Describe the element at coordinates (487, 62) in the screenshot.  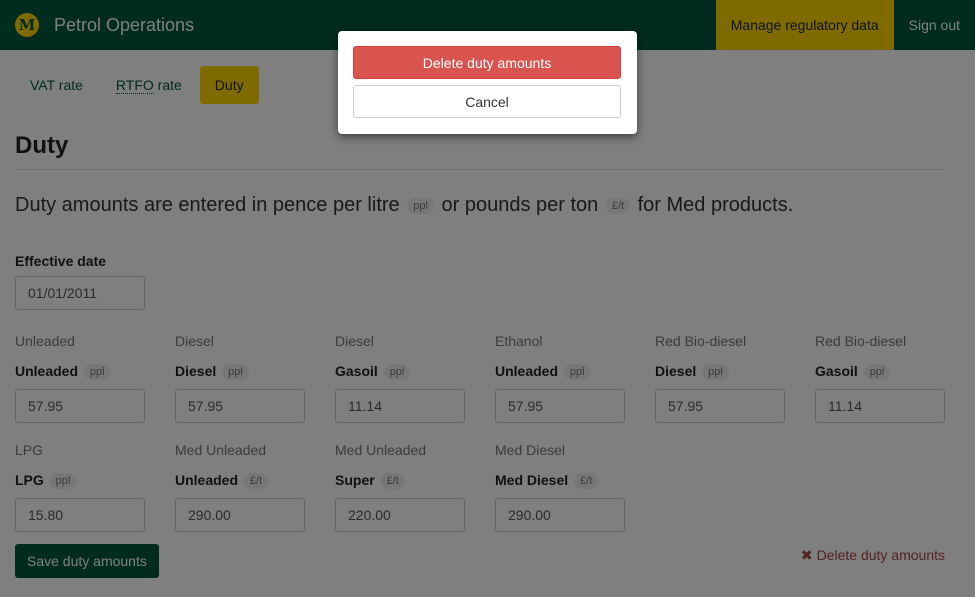
I see `confirm-delete-button: Delete duty amounts` at that location.